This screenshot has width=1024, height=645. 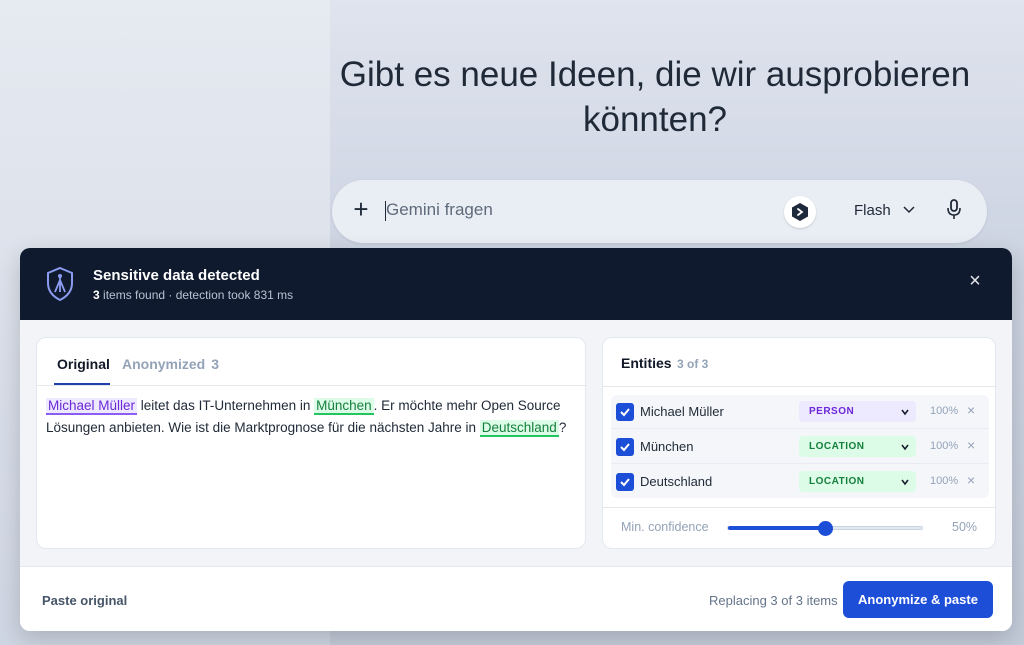 What do you see at coordinates (176, 275) in the screenshot?
I see `dialog-title: Sensitive data detected` at bounding box center [176, 275].